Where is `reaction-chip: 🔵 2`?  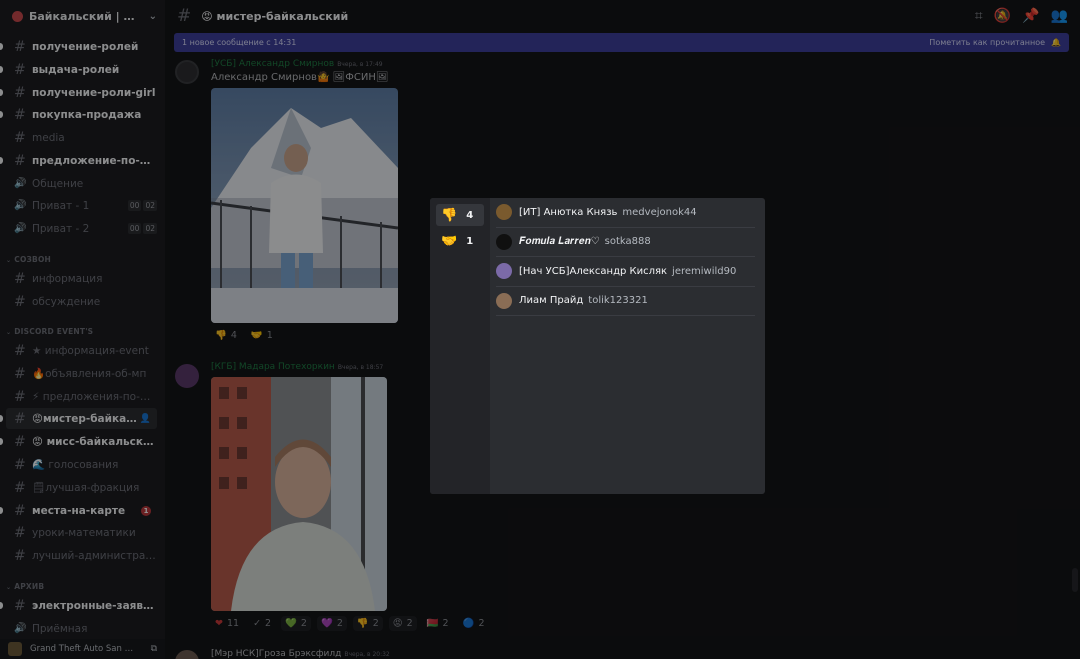 reaction-chip: 🔵 2 is located at coordinates (474, 623).